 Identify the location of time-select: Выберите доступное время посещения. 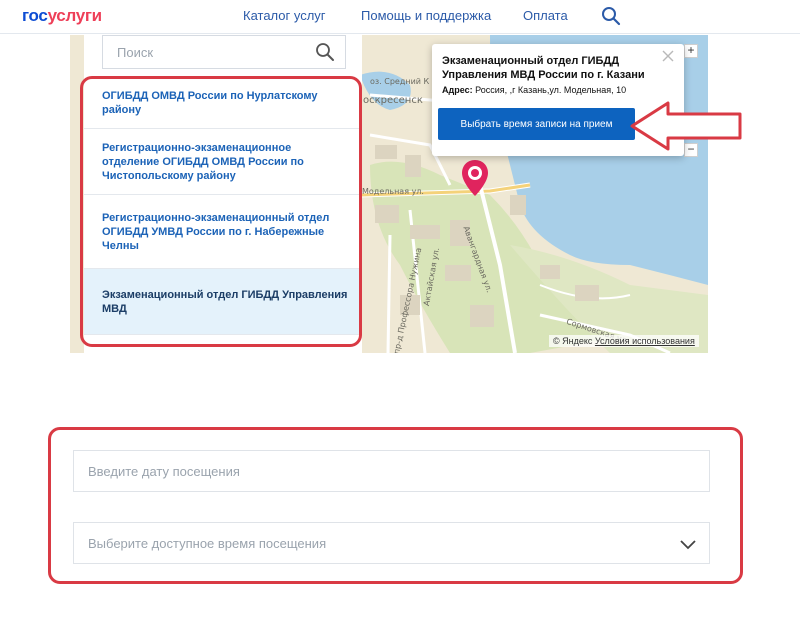
(391, 543).